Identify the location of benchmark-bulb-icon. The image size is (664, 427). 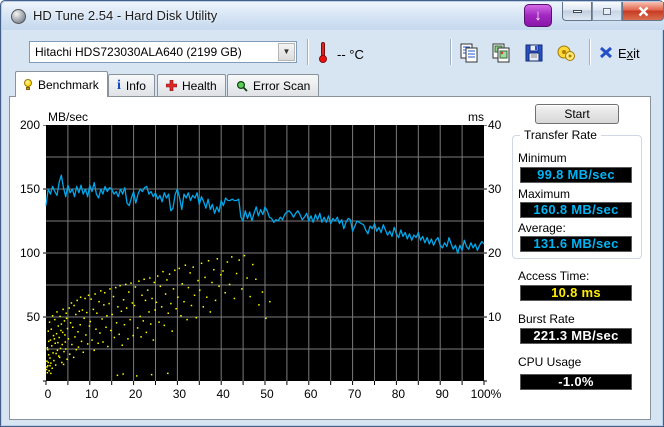
(28, 84).